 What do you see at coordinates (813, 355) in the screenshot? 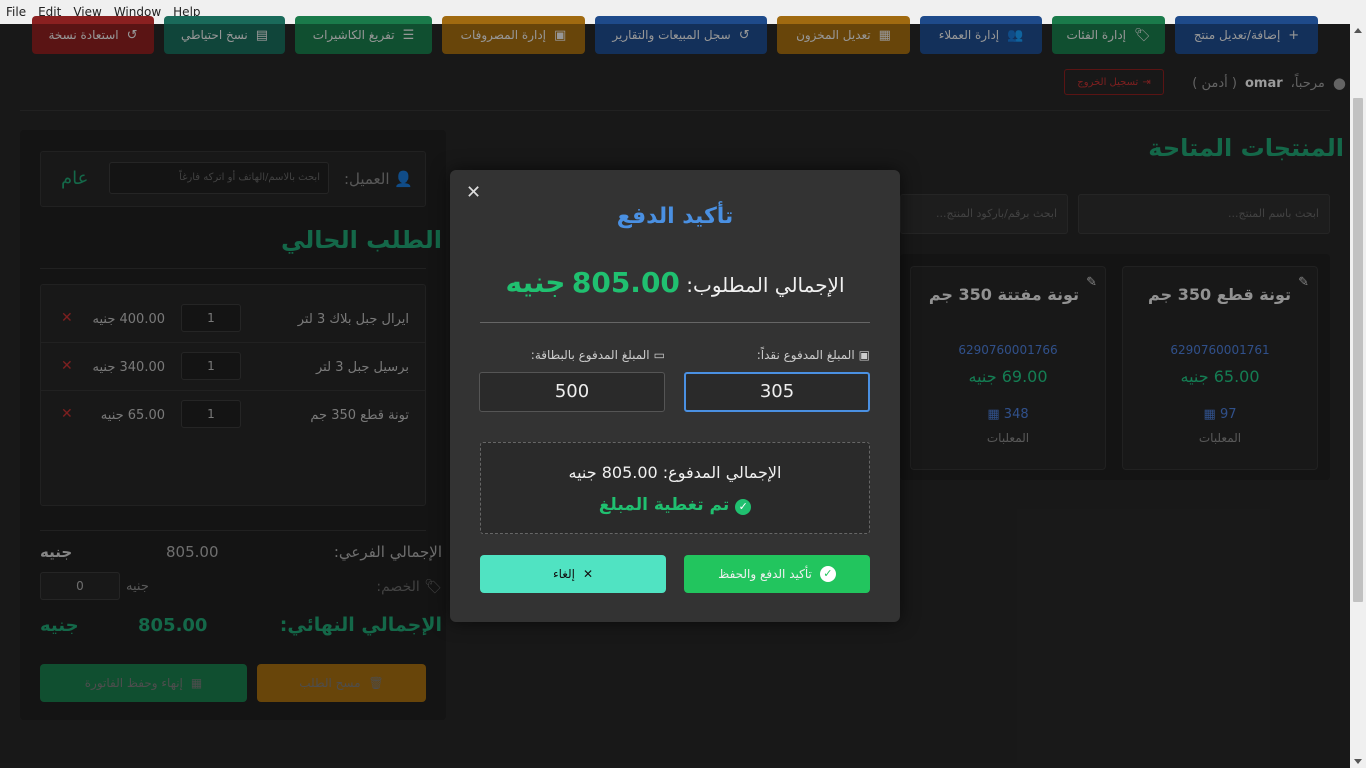
I see `cash-label: ▣ المبلغ المدفوع نقداً:` at bounding box center [813, 355].